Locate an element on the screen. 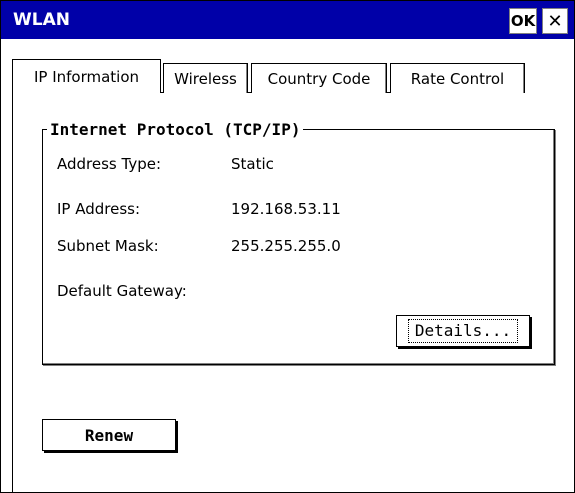  window-title: WLAN is located at coordinates (41, 20).